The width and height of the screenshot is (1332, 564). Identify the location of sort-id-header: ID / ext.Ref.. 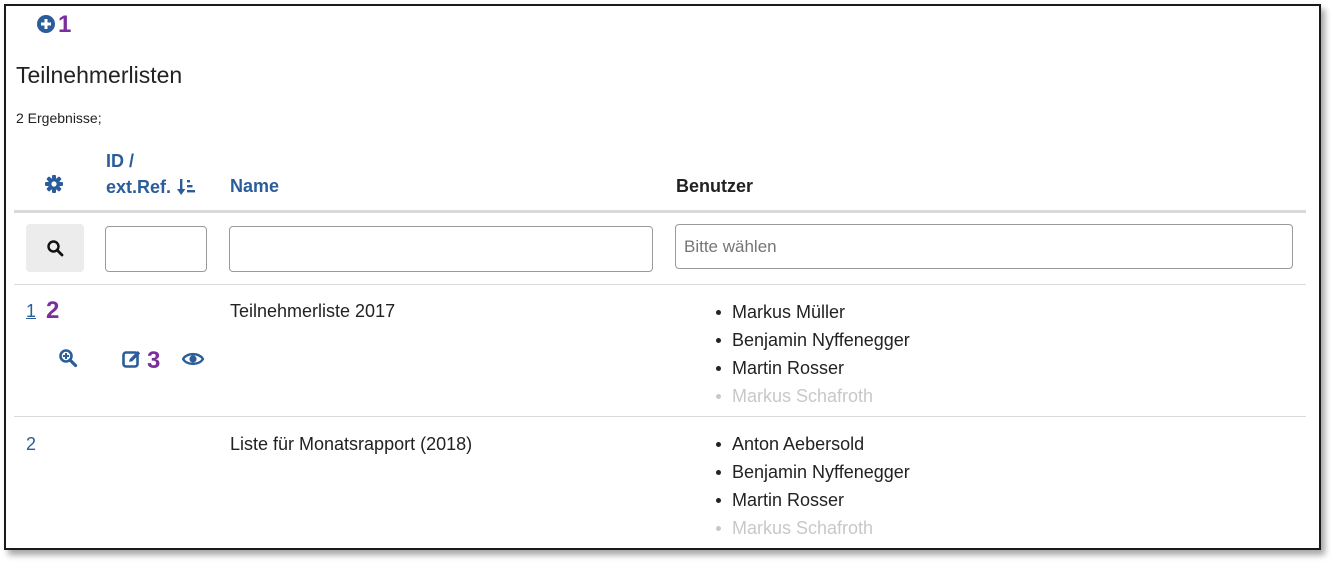
(151, 174).